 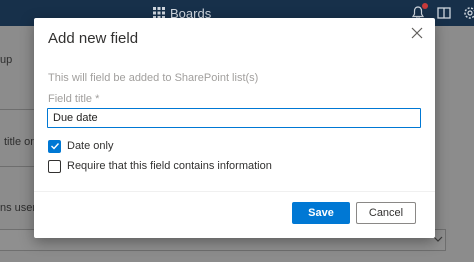 I want to click on cancel-button: Cancel, so click(x=386, y=213).